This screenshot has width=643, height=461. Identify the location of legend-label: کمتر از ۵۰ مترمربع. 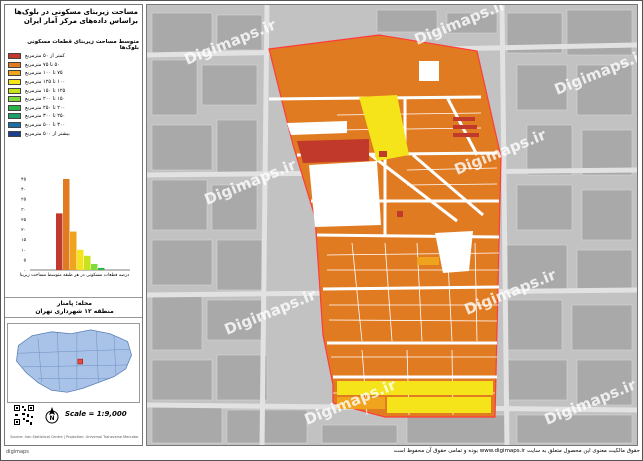
(45, 56).